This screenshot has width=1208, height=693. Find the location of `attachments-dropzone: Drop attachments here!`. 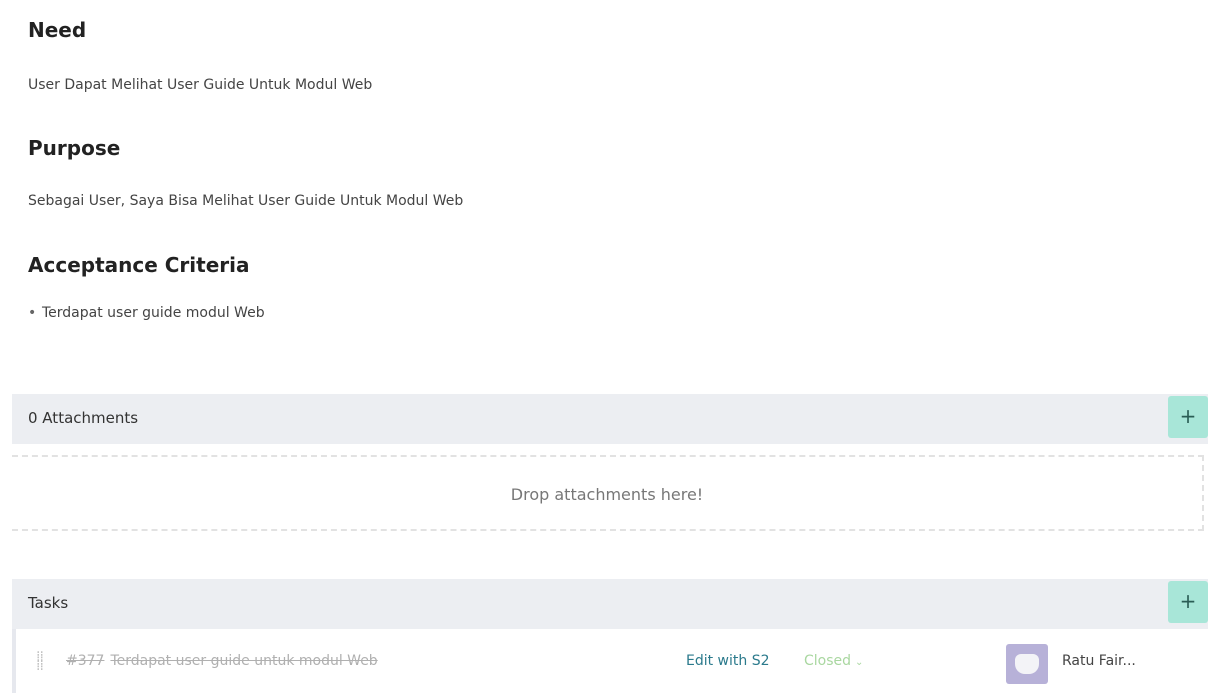

attachments-dropzone: Drop attachments here! is located at coordinates (608, 493).